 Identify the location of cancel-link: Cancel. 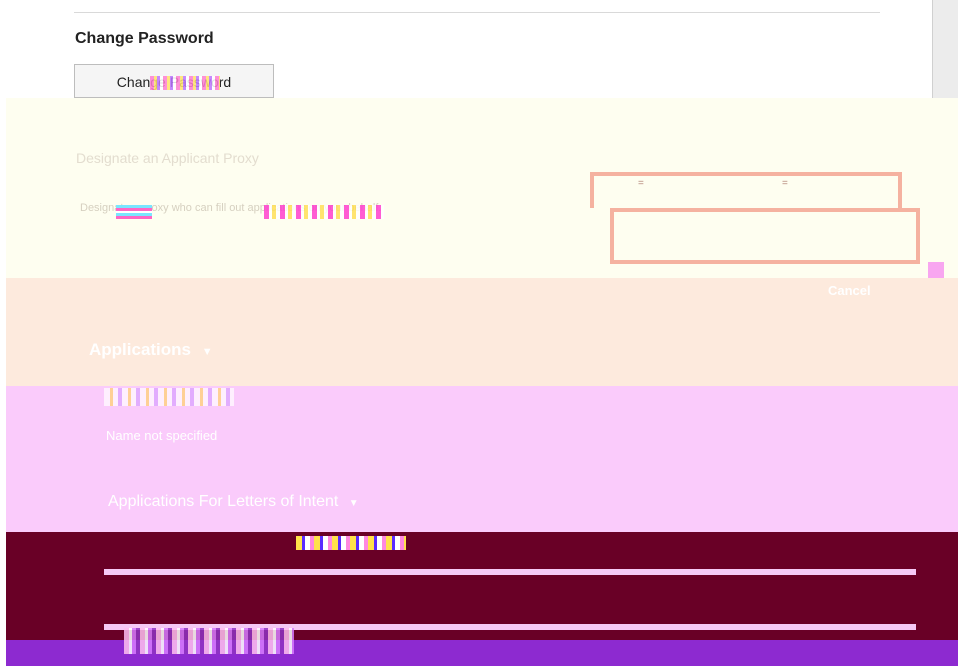
(849, 290).